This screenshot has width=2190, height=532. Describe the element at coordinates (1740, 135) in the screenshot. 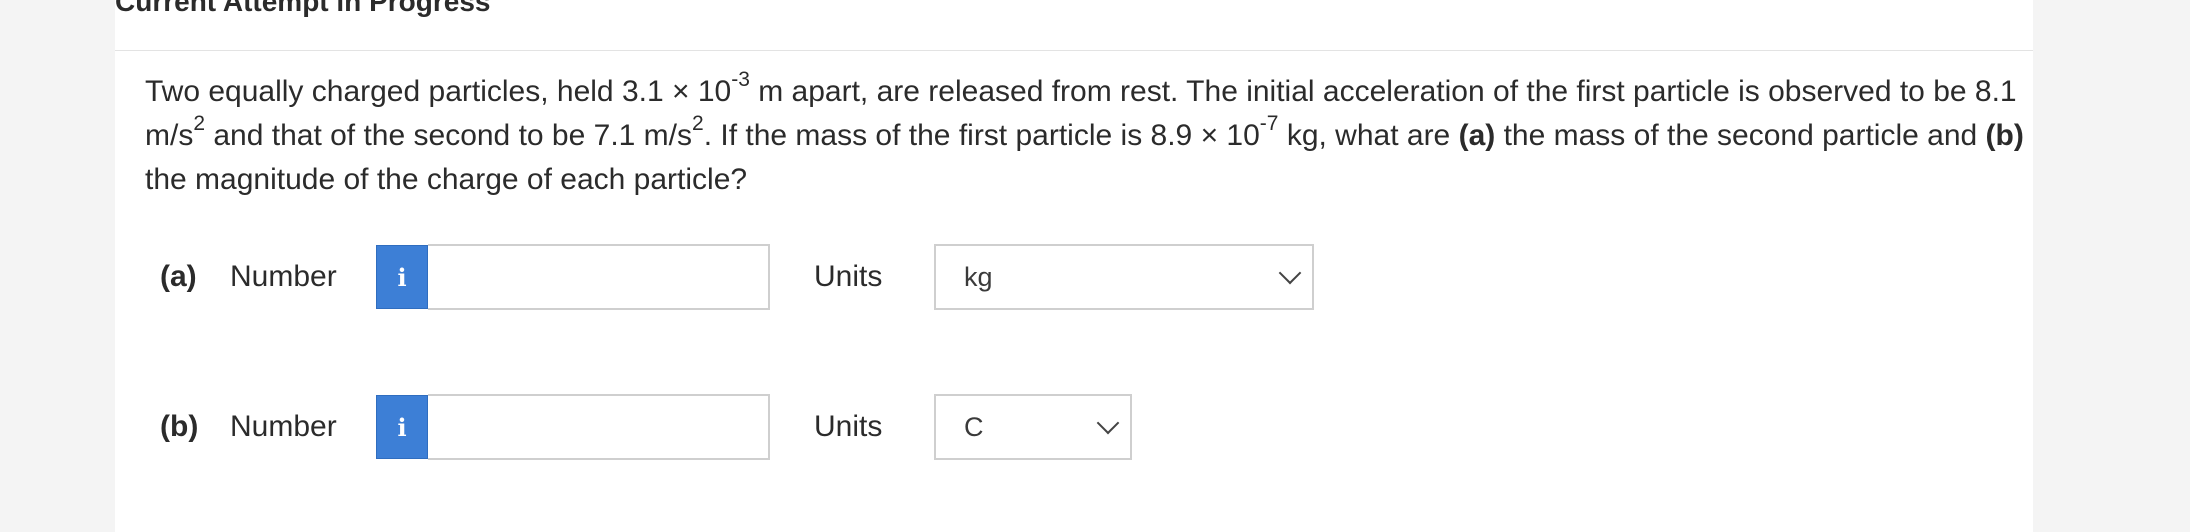

I see `question-fragment: the mass of the second particle and` at that location.